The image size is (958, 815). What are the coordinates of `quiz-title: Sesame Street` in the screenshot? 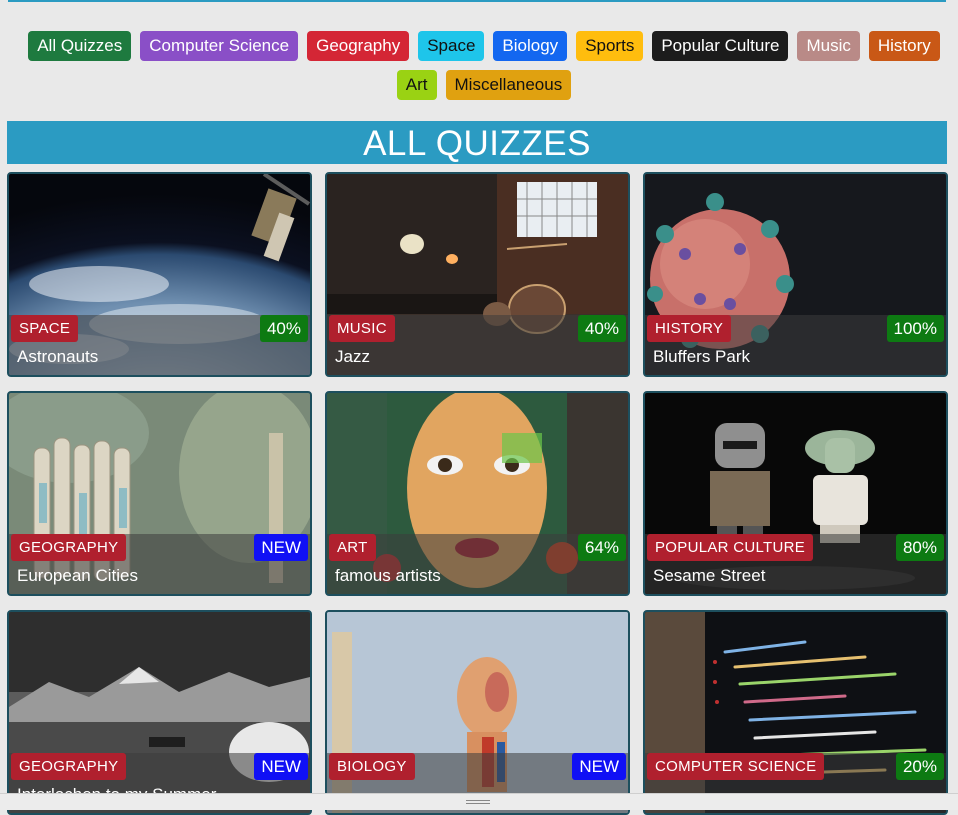 It's located at (709, 575).